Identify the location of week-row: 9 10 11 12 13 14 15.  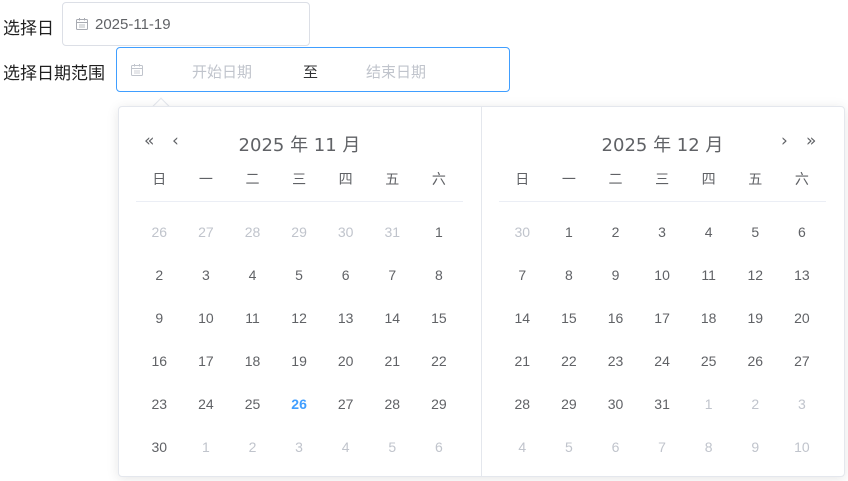
(309, 318).